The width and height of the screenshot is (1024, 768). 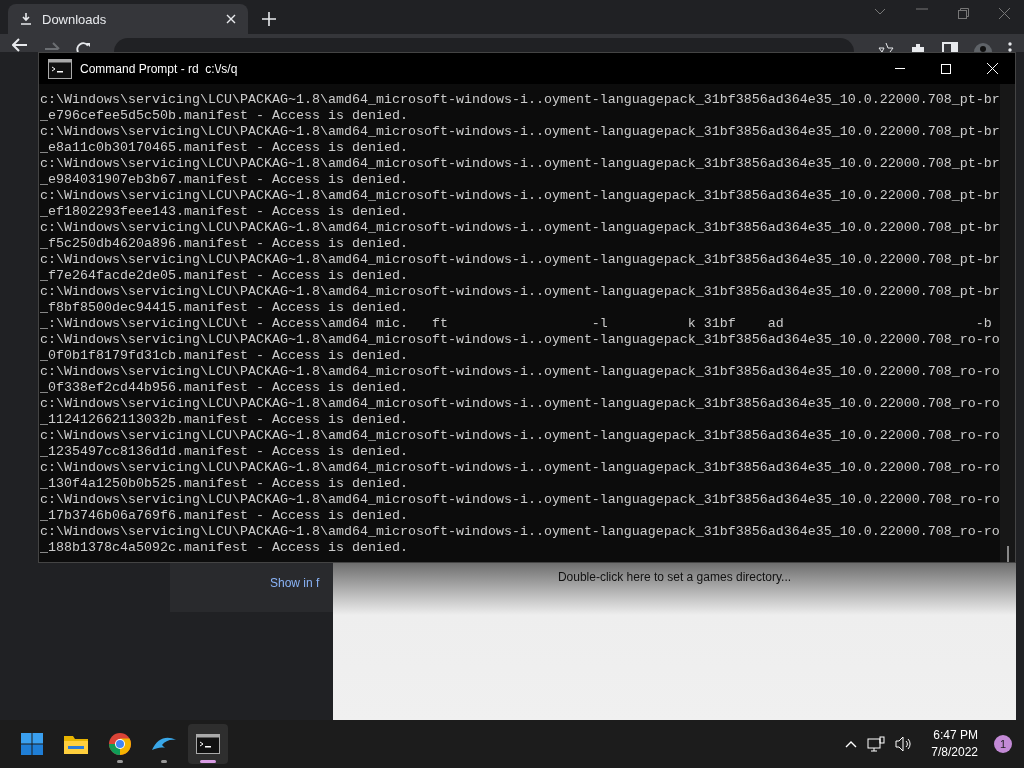 I want to click on notification-badge: 1, so click(x=1003, y=744).